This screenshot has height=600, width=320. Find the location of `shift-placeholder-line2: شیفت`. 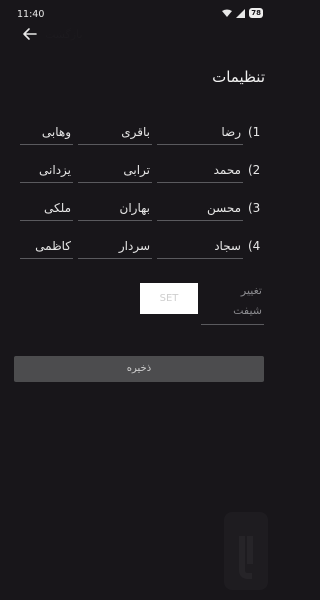

shift-placeholder-line2: شیفت is located at coordinates (247, 310).